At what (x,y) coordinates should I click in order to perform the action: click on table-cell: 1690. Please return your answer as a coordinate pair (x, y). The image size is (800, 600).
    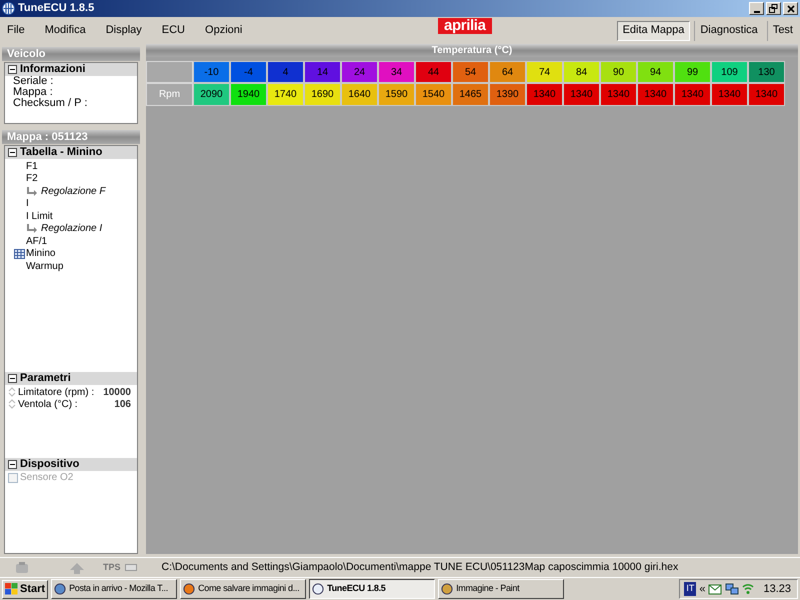
    Looking at the image, I should click on (322, 94).